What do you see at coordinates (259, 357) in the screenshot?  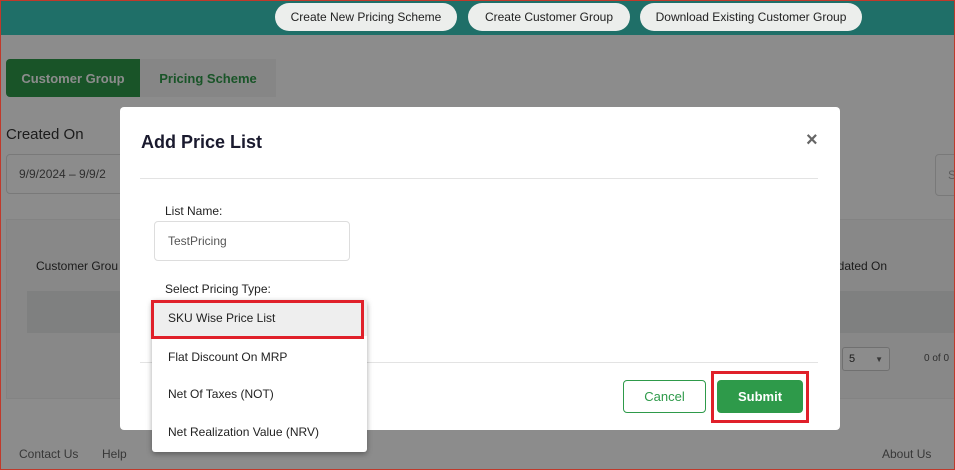 I see `pricing-type-option-flat-discount: Flat Discount On MRP` at bounding box center [259, 357].